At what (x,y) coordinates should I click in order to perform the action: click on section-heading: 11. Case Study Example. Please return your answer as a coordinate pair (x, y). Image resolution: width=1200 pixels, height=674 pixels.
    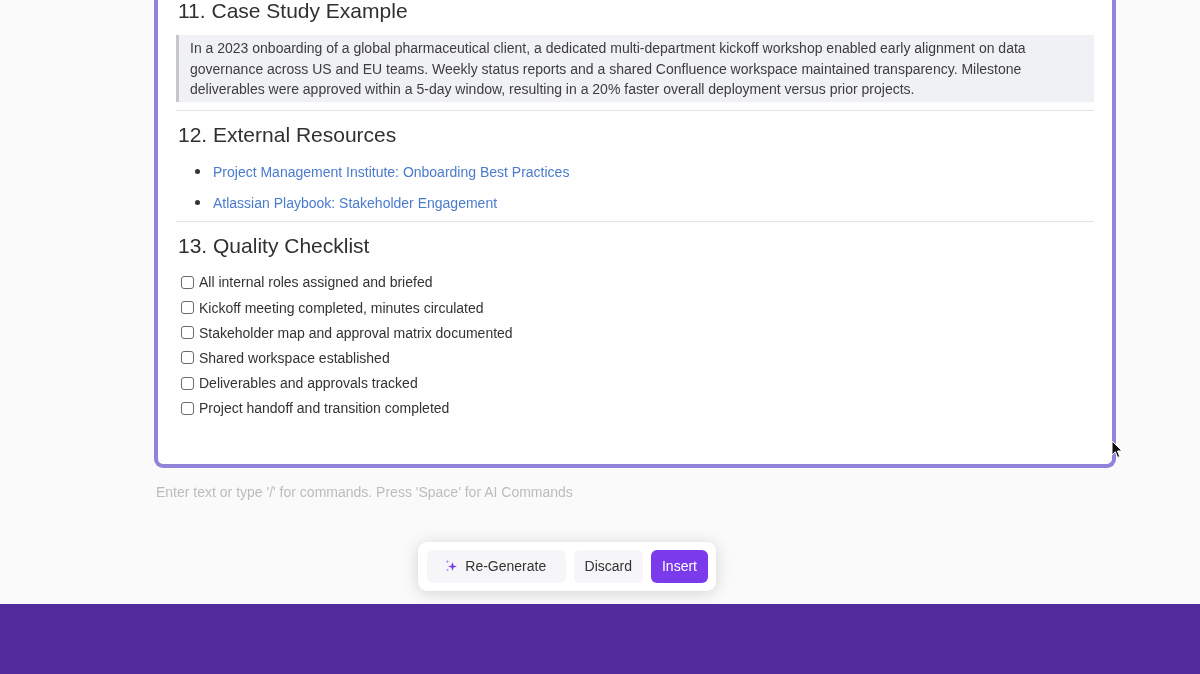
    Looking at the image, I should click on (293, 11).